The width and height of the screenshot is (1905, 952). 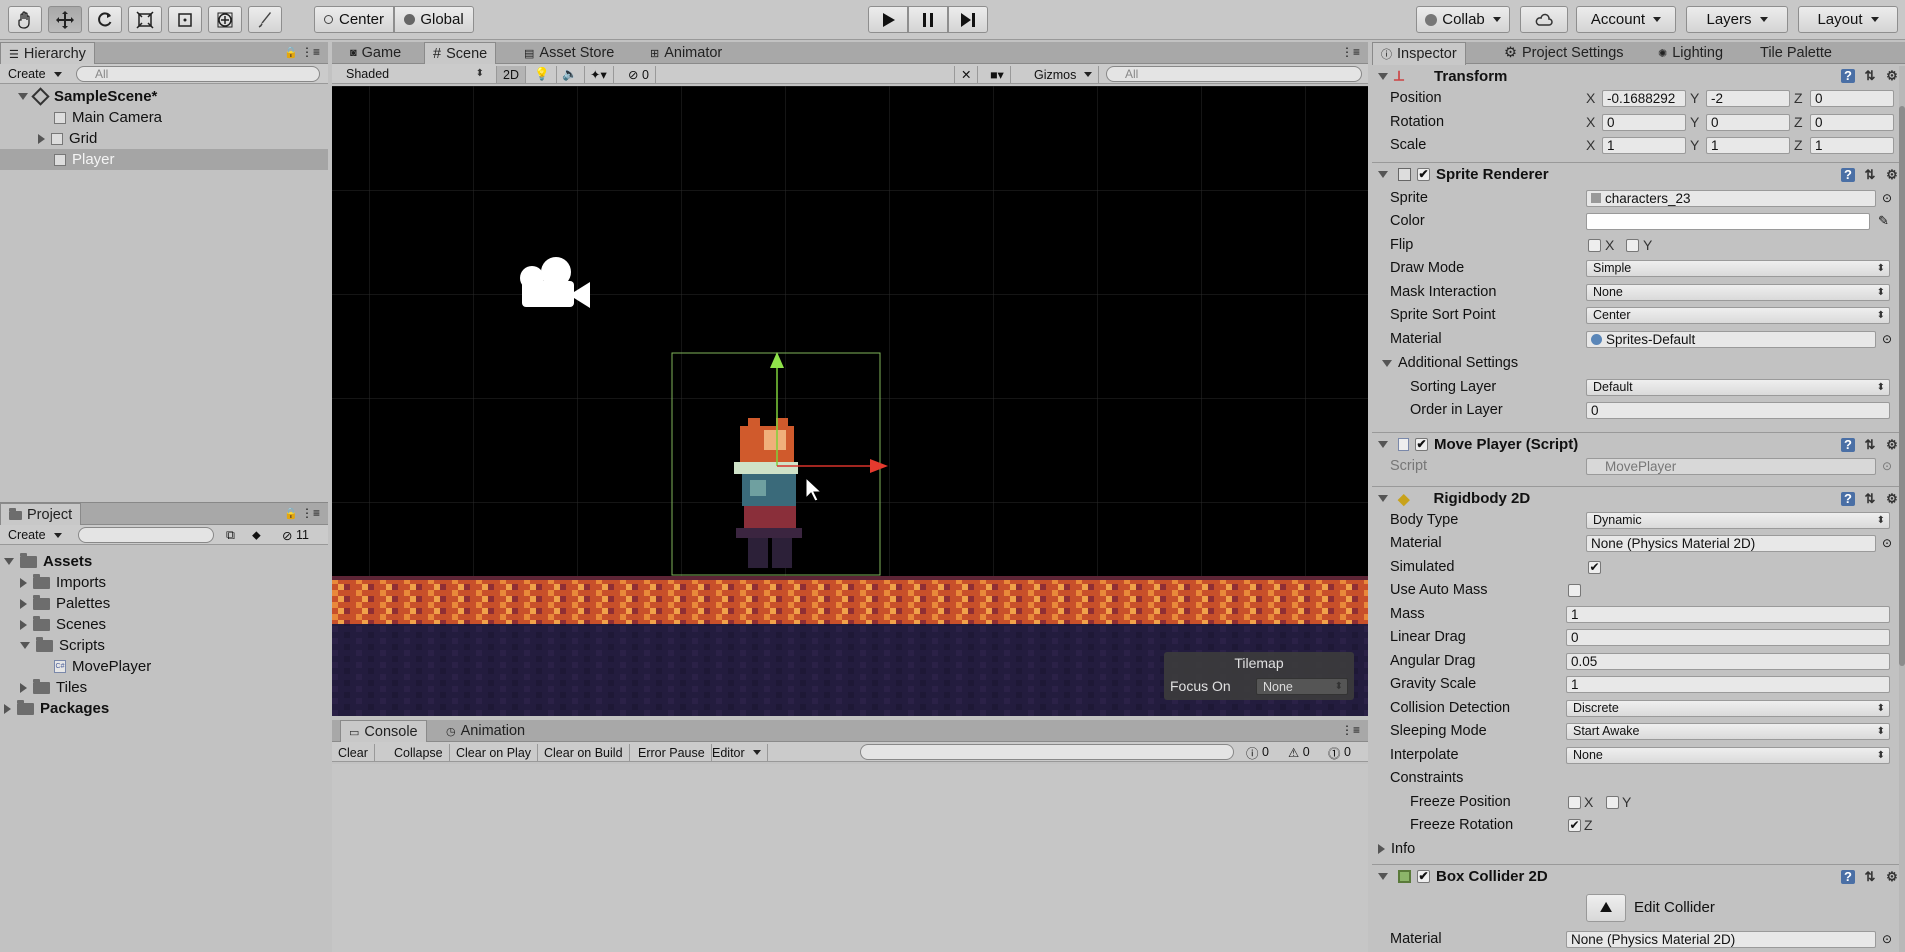 What do you see at coordinates (1419, 53) in the screenshot?
I see `tab-inspector: ⓘ Inspector` at bounding box center [1419, 53].